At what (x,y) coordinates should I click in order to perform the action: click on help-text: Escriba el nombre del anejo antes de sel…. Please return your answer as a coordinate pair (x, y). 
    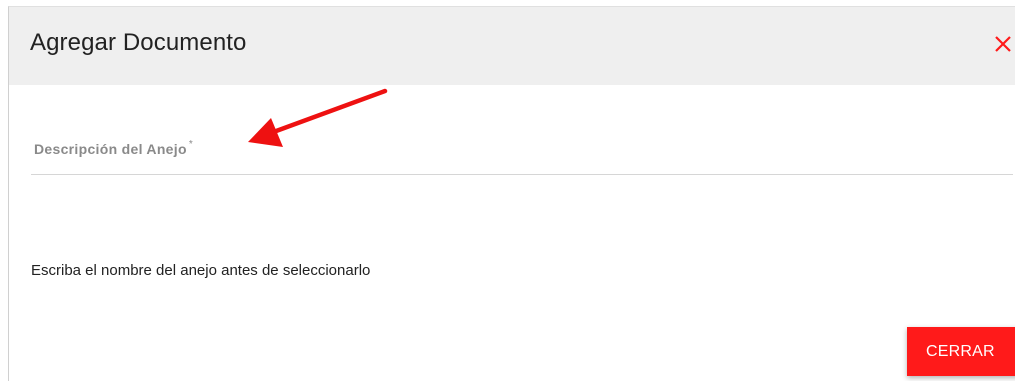
    Looking at the image, I should click on (201, 270).